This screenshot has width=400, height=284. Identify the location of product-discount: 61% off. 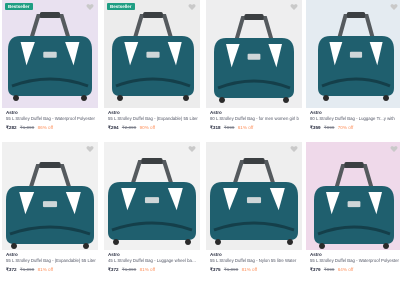
(245, 127).